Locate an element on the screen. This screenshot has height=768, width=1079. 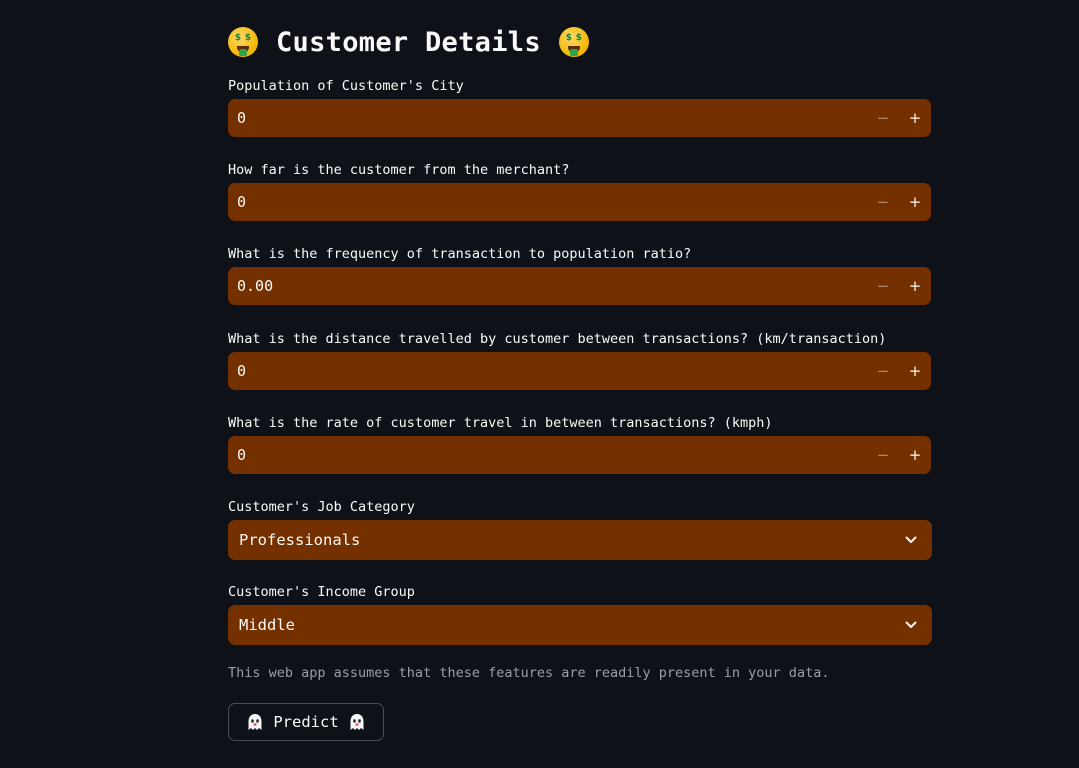
merchant-distance-input: 0 − + is located at coordinates (579, 202).